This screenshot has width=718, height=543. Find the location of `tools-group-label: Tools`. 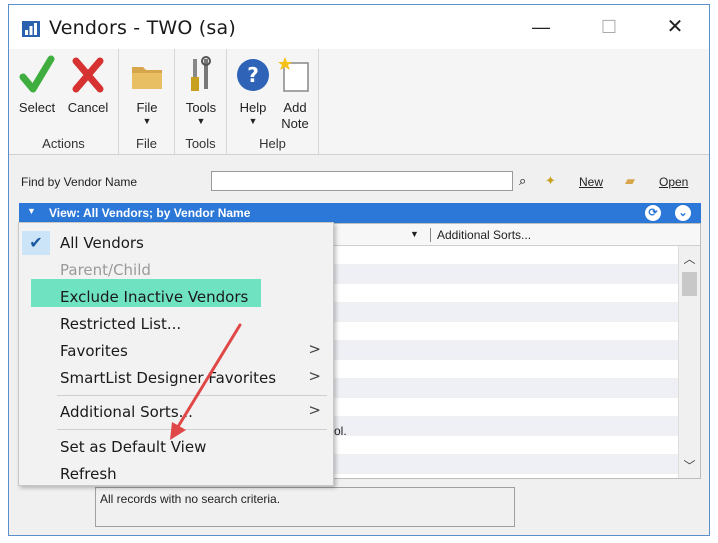

tools-group-label: Tools is located at coordinates (200, 143).